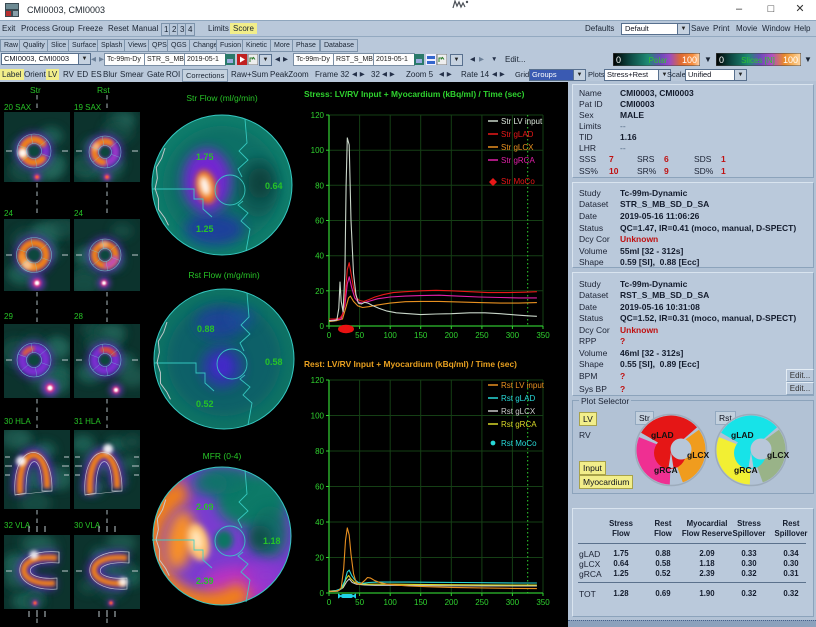  Describe the element at coordinates (519, 443) in the screenshot. I see `svg-text: Rst MoCo` at that location.